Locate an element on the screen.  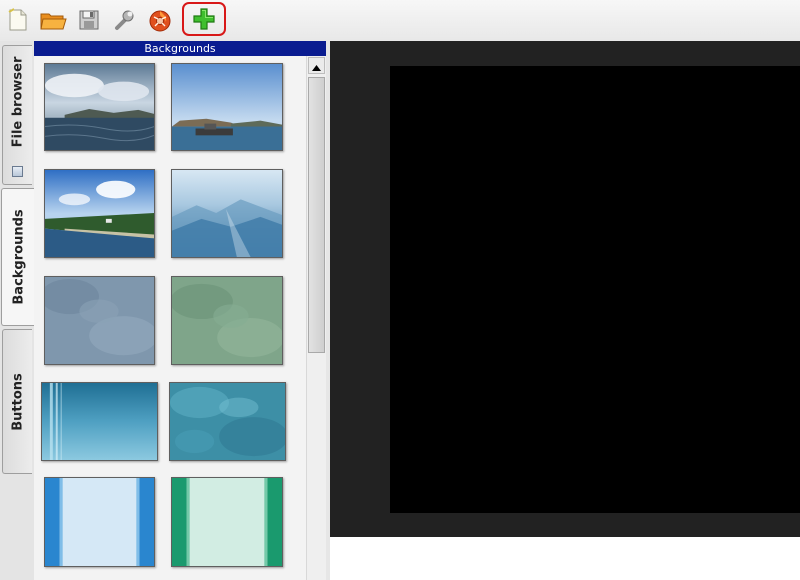
scroll-up-button is located at coordinates (316, 65).